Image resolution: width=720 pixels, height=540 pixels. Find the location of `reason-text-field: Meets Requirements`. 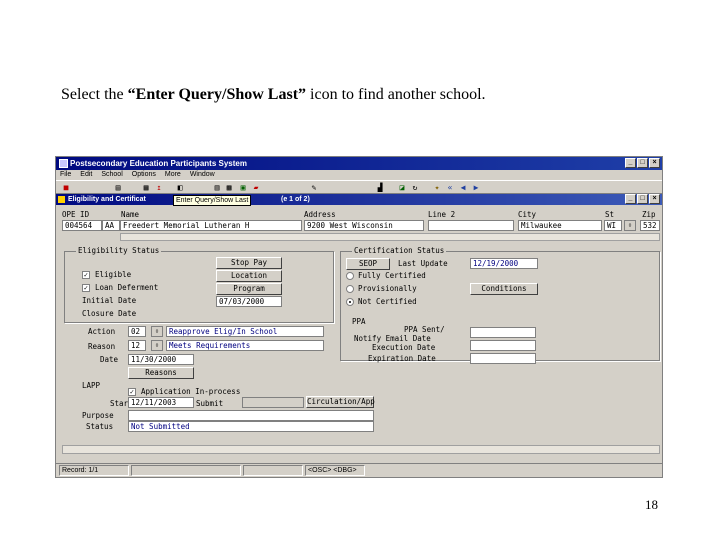

reason-text-field: Meets Requirements is located at coordinates (245, 345).